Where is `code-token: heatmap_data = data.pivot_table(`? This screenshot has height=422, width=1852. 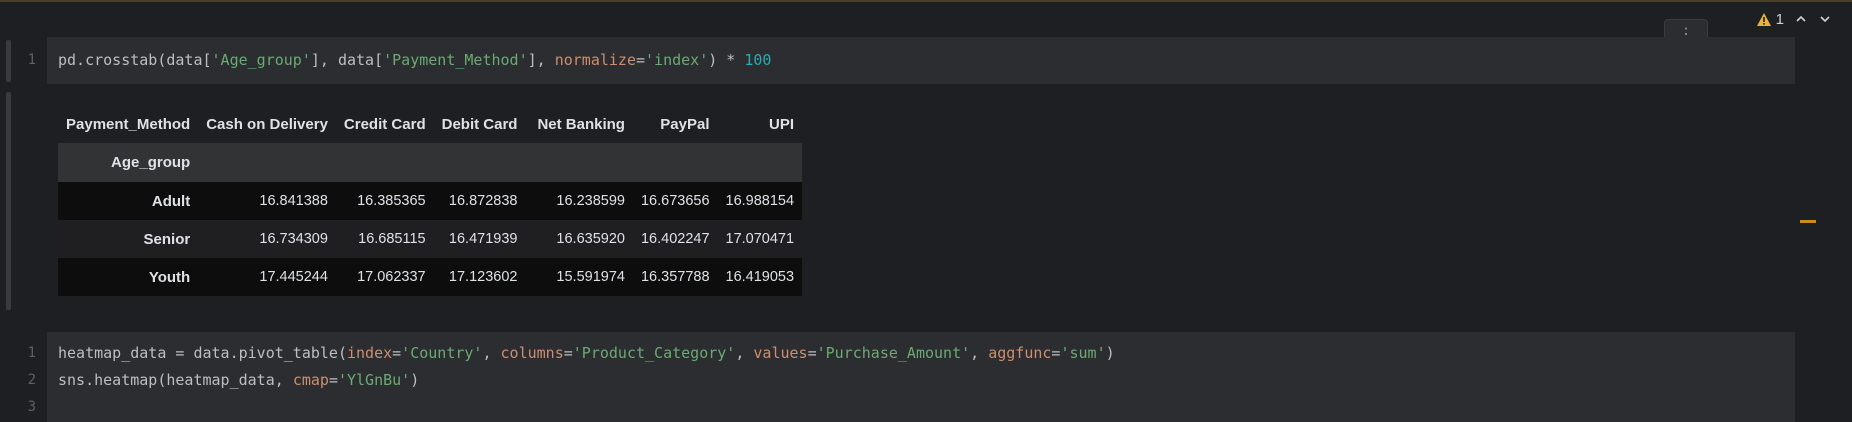
code-token: heatmap_data = data.pivot_table( is located at coordinates (202, 353).